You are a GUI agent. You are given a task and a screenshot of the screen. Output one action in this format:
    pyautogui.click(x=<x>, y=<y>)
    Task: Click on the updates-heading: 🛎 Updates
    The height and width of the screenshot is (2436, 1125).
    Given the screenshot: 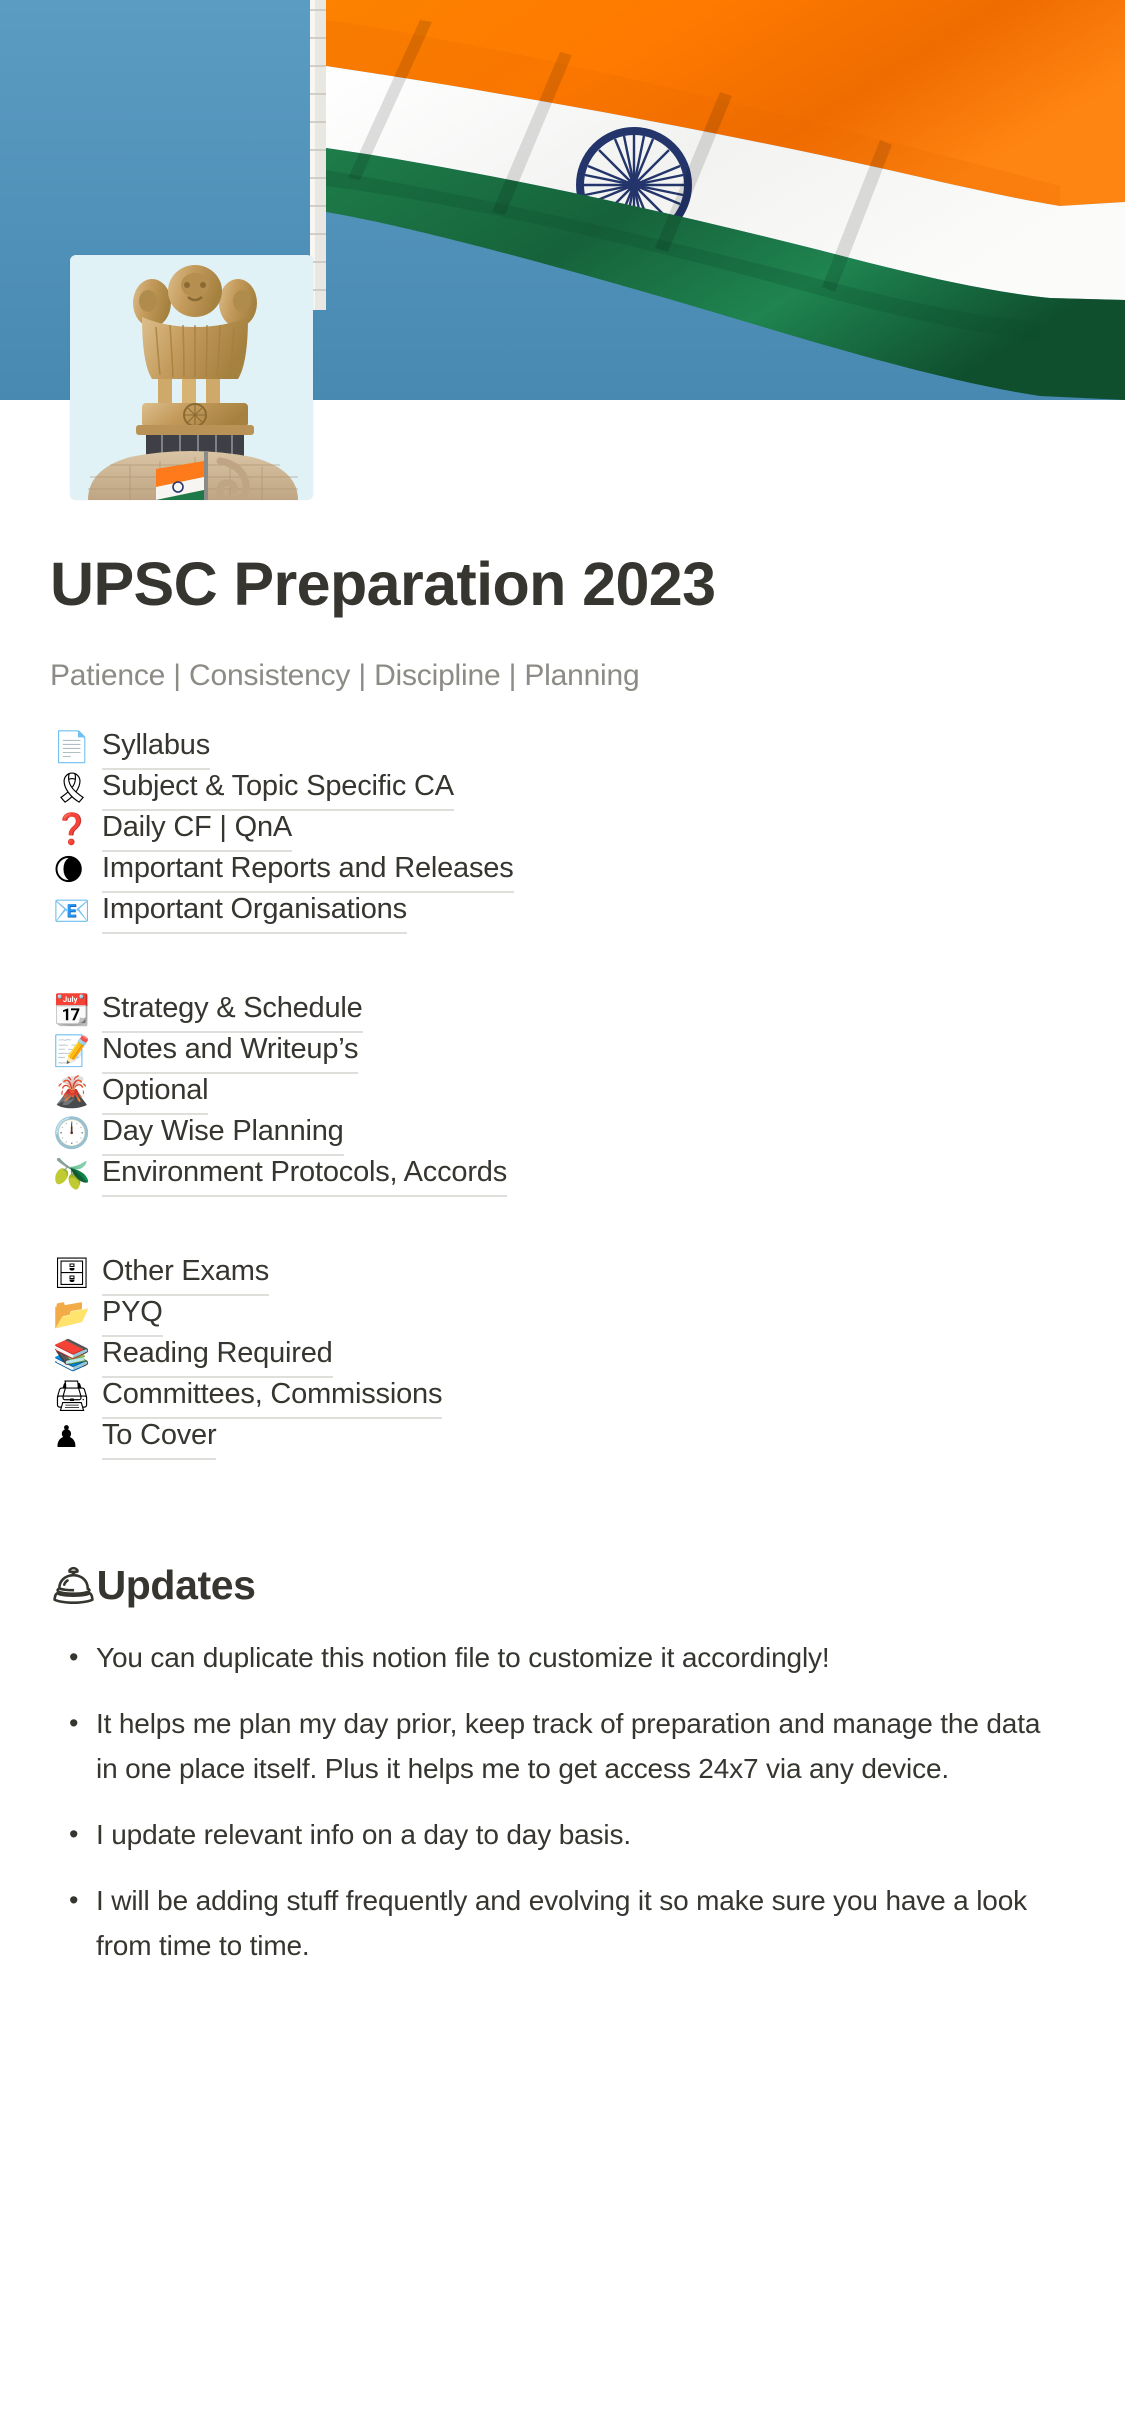 What is the action you would take?
    pyautogui.click(x=562, y=1585)
    